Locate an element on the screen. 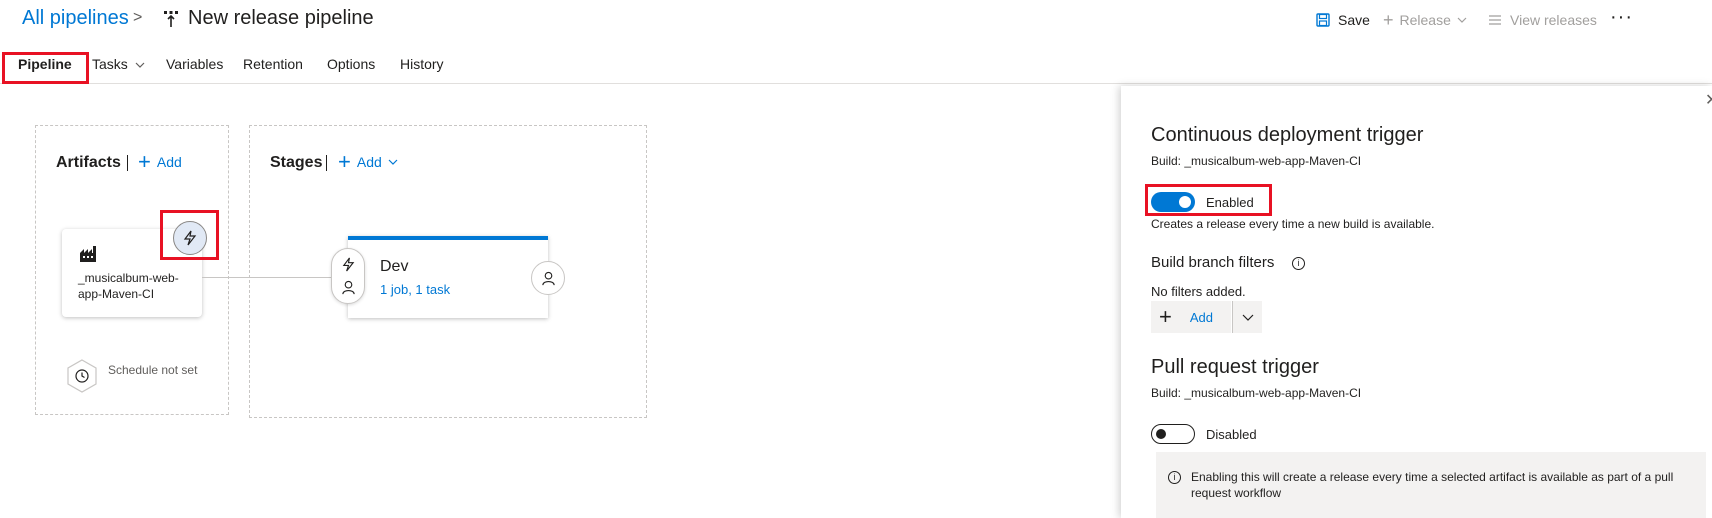 The width and height of the screenshot is (1712, 518). tab-variables: Variables is located at coordinates (194, 64).